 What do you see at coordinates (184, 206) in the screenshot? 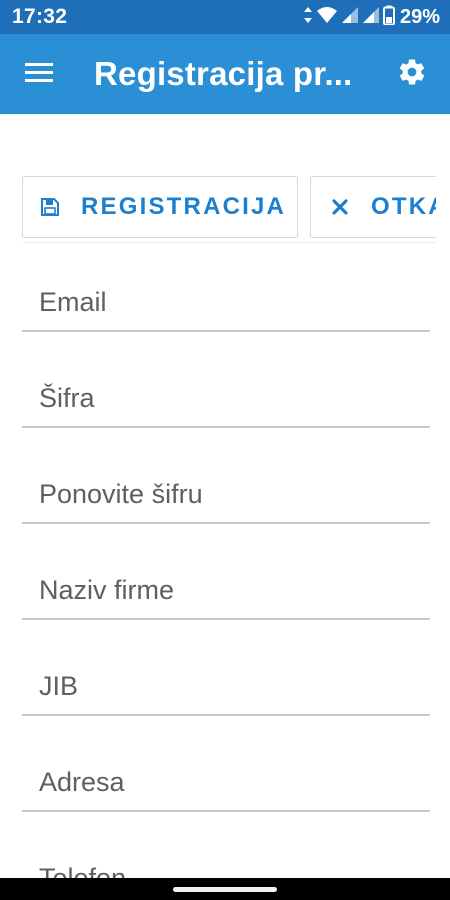
I see `register-button-label: REGISTRACIJA` at bounding box center [184, 206].